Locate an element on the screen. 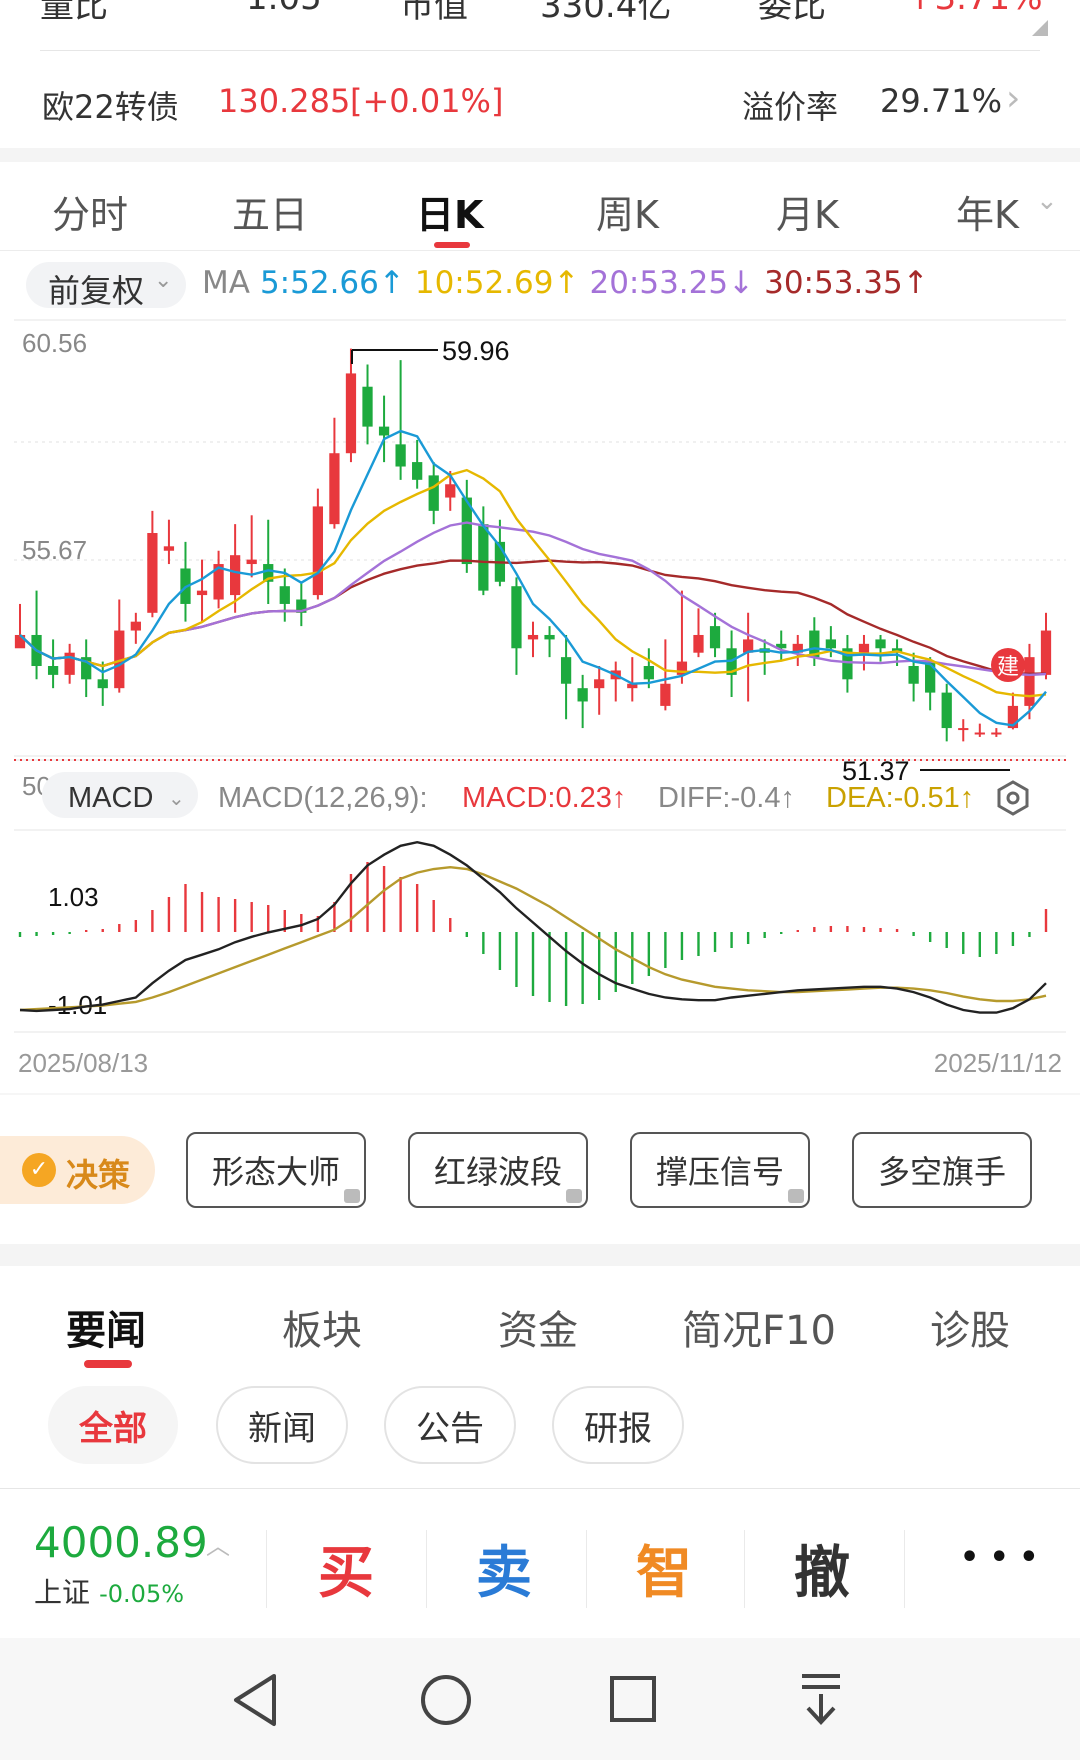  pattern-master-chip: 形态大师 is located at coordinates (276, 1170).